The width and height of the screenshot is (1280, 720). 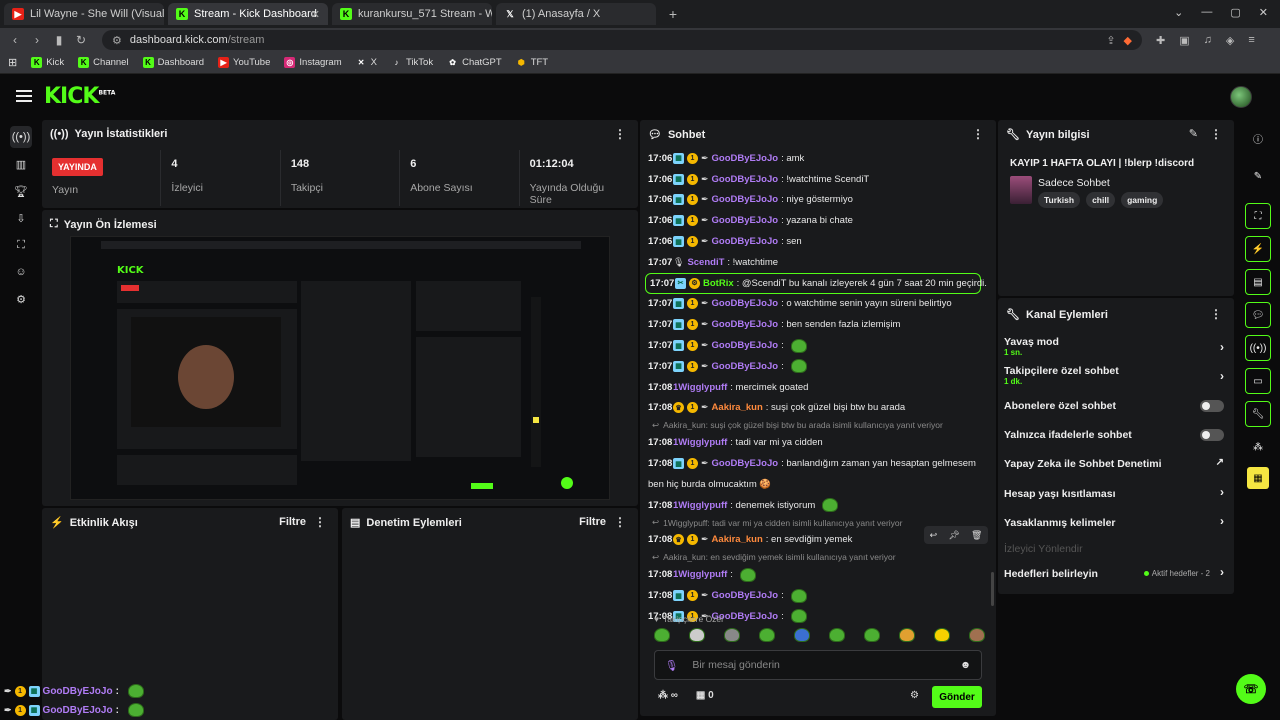 I want to click on minimize-icon: —, so click(x=1206, y=12).